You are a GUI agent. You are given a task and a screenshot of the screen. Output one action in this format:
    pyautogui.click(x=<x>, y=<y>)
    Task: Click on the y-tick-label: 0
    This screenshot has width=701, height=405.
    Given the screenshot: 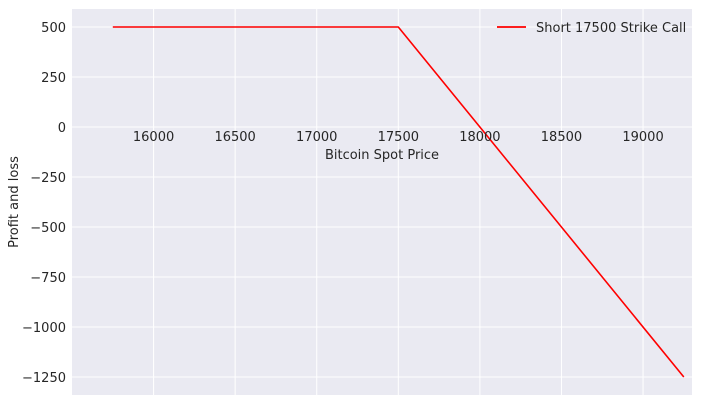 What is the action you would take?
    pyautogui.click(x=62, y=128)
    